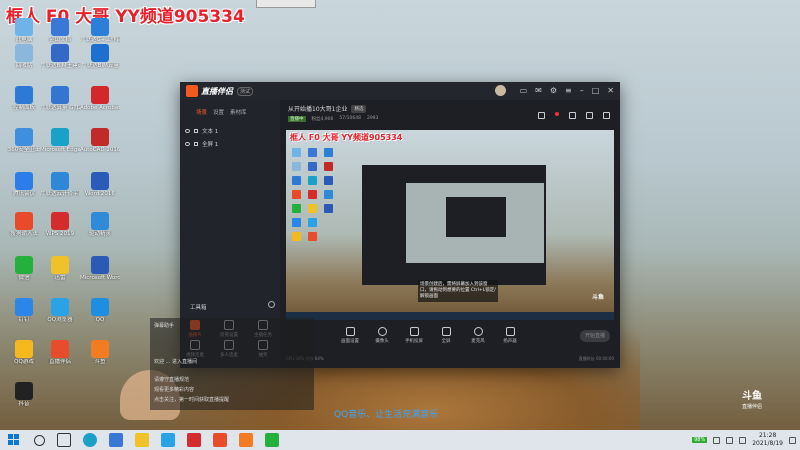  Describe the element at coordinates (541, 115) in the screenshot. I see `gift-icon` at that location.